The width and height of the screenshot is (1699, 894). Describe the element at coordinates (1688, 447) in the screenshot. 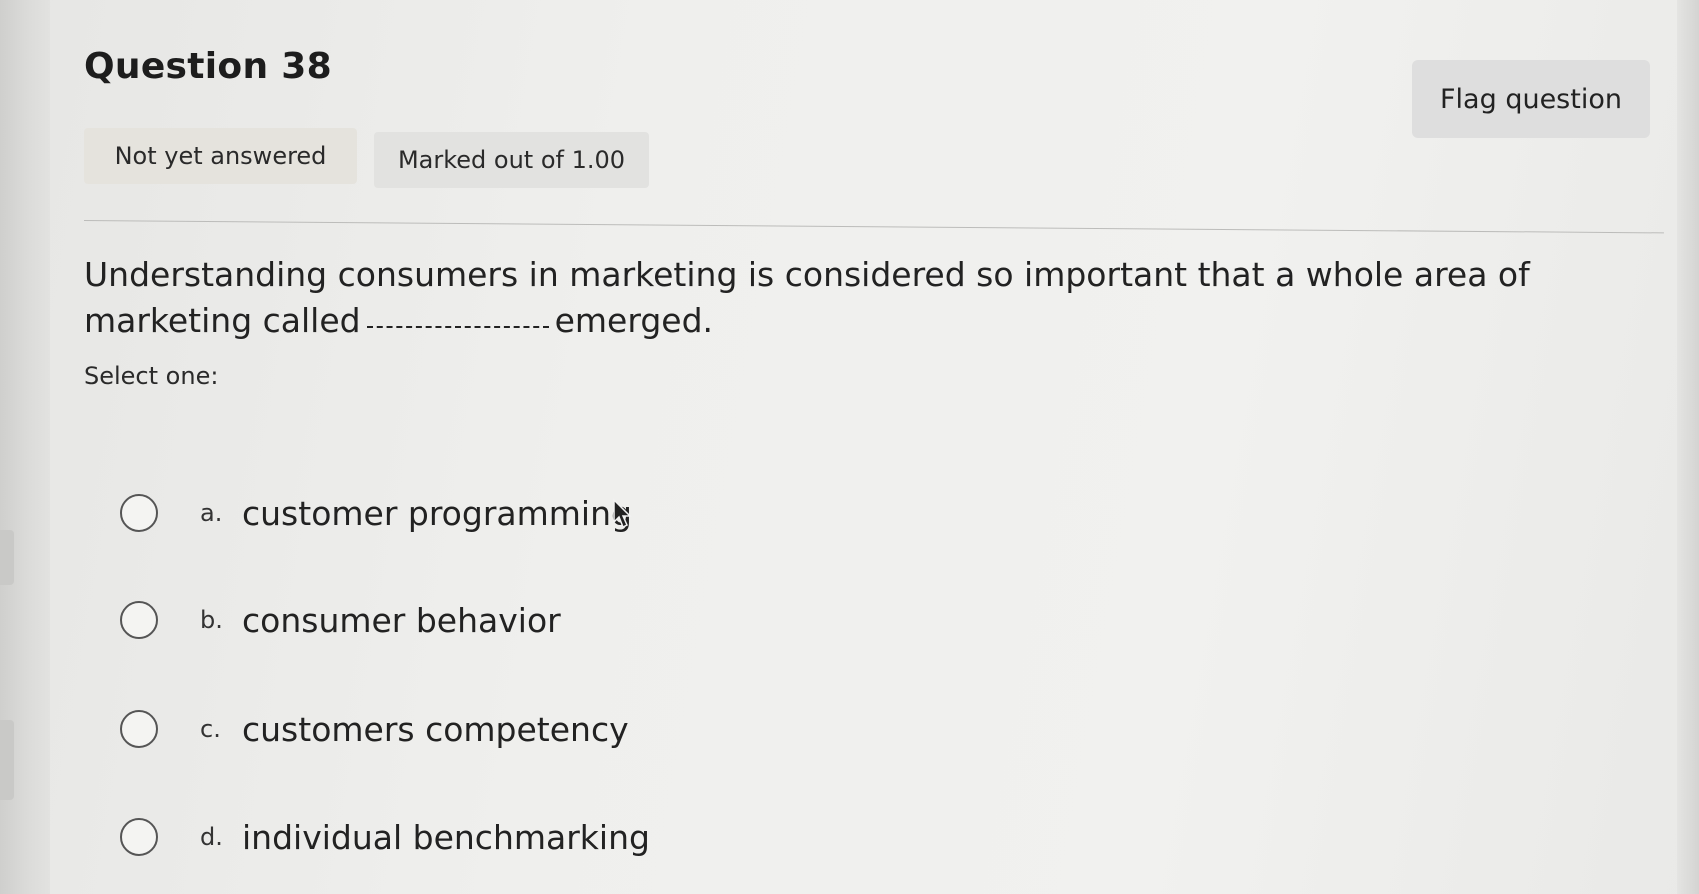

I see `right-page-edge` at that location.